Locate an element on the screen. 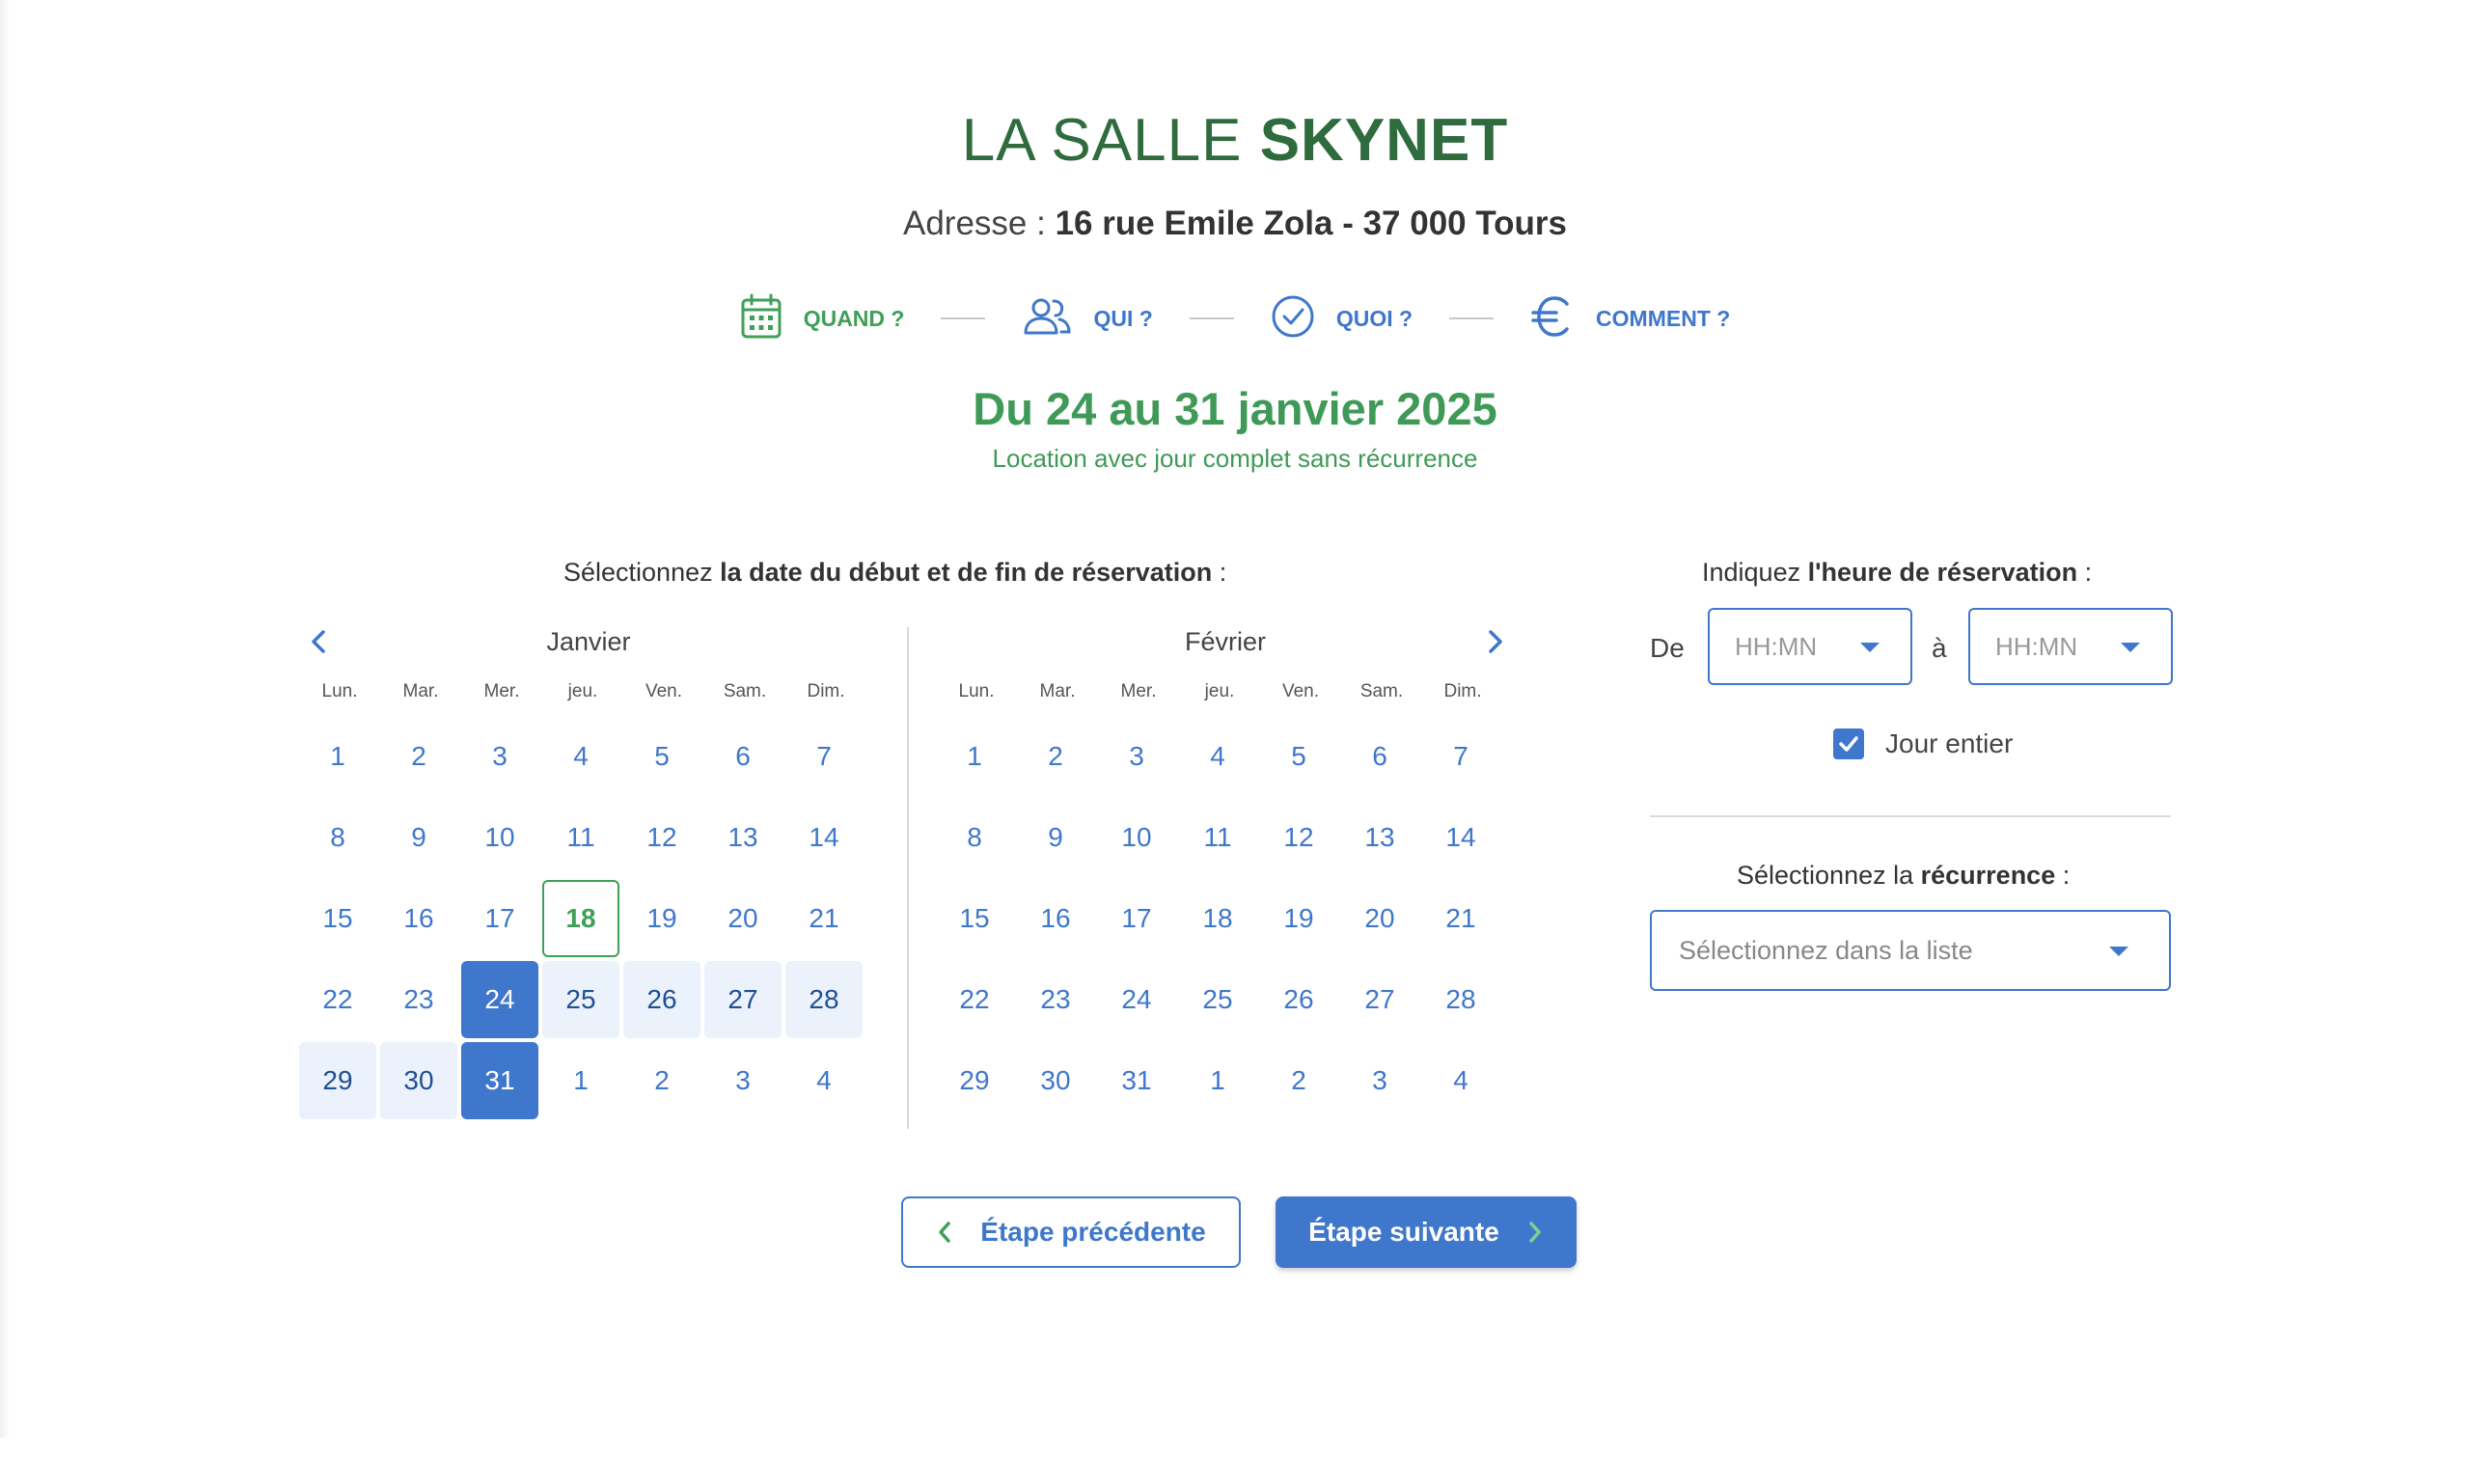 Image resolution: width=2470 pixels, height=1484 pixels. section-divider is located at coordinates (1910, 816).